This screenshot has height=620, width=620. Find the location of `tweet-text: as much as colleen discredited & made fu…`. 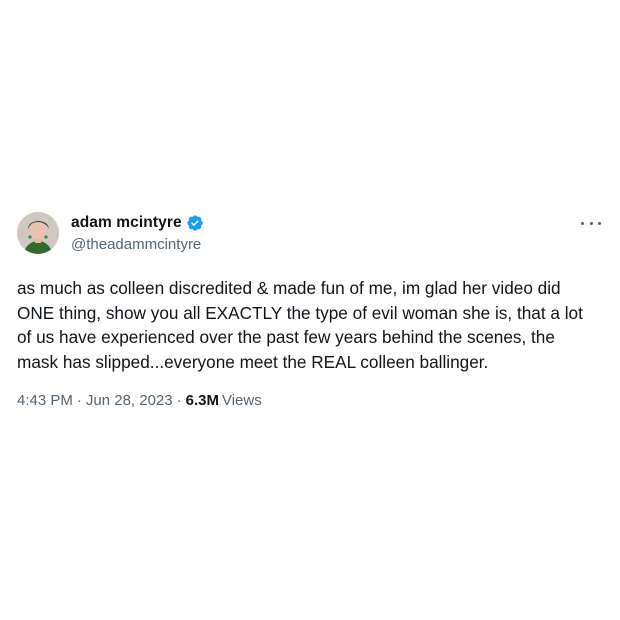

tweet-text: as much as colleen discredited & made fu… is located at coordinates (300, 325).